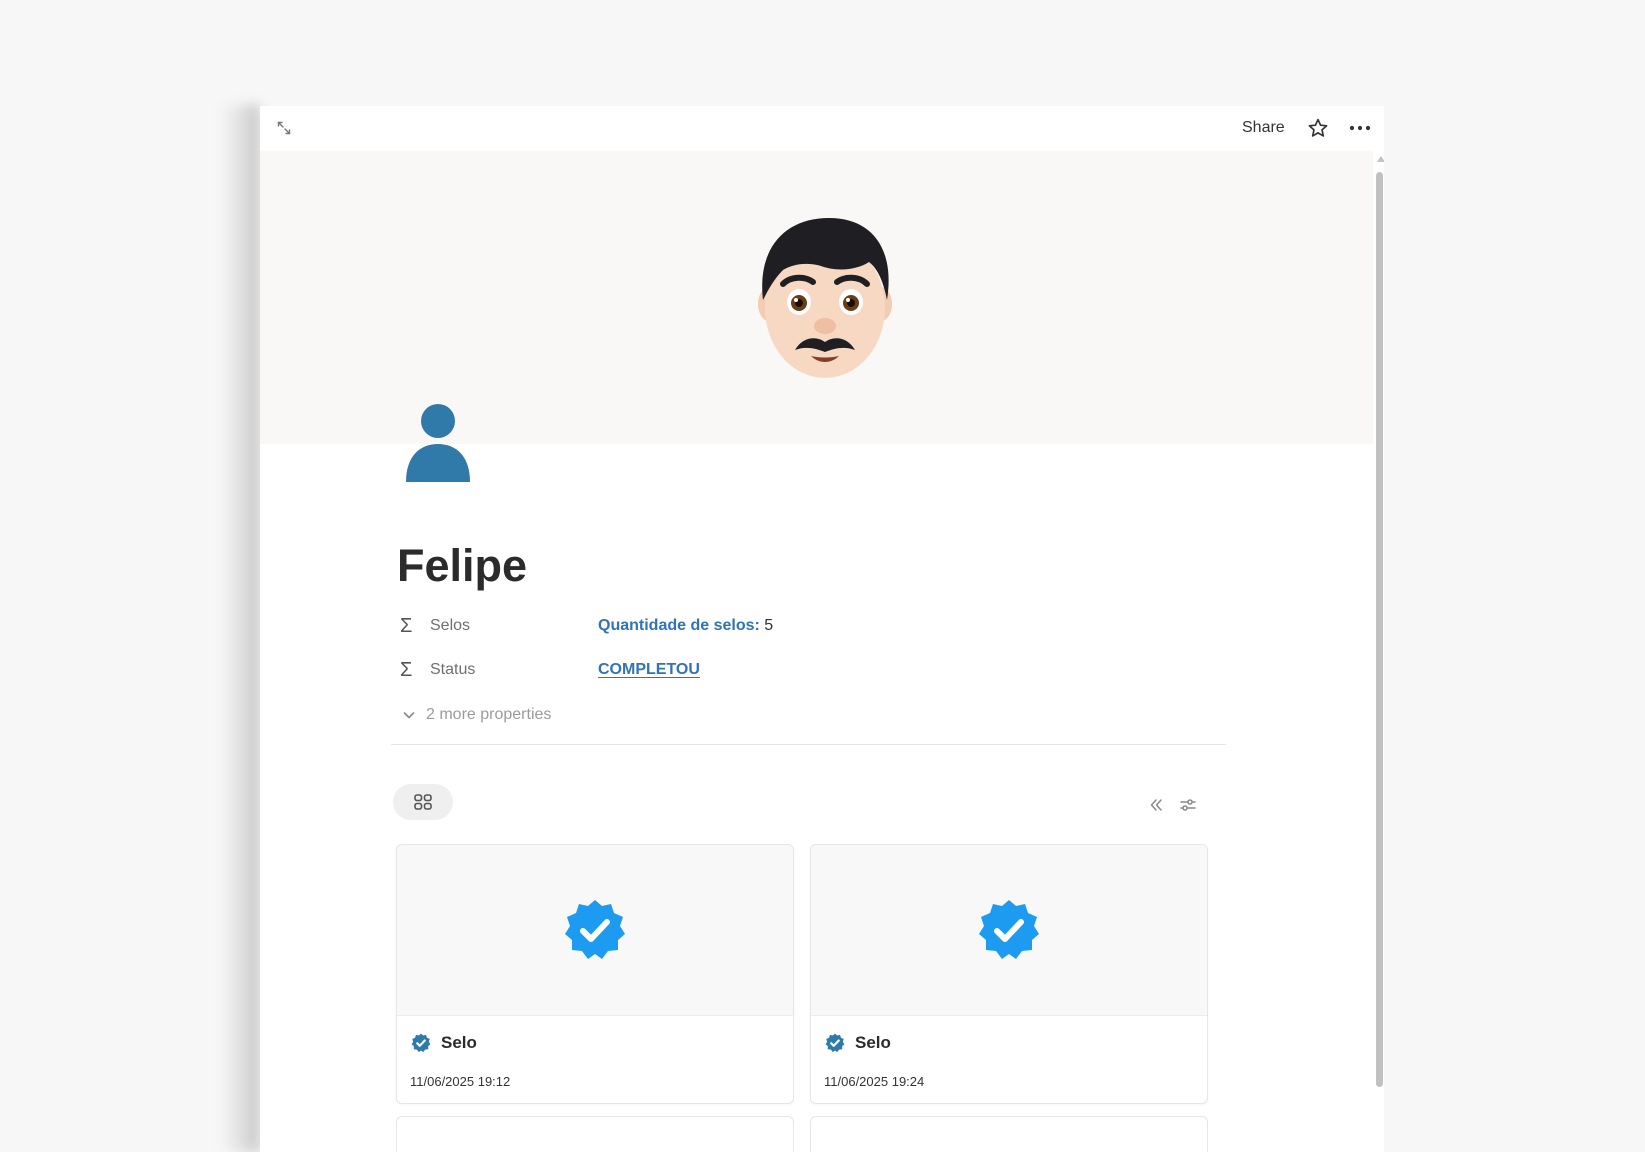 The image size is (1645, 1152). Describe the element at coordinates (240, 628) in the screenshot. I see `panel-shadow` at that location.